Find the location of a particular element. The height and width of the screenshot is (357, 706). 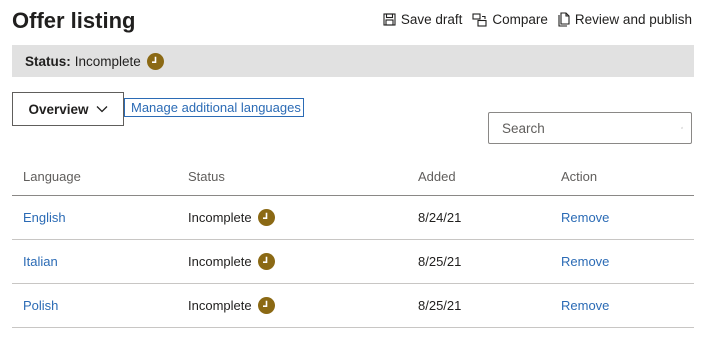

compare-button: Compare is located at coordinates (510, 19).